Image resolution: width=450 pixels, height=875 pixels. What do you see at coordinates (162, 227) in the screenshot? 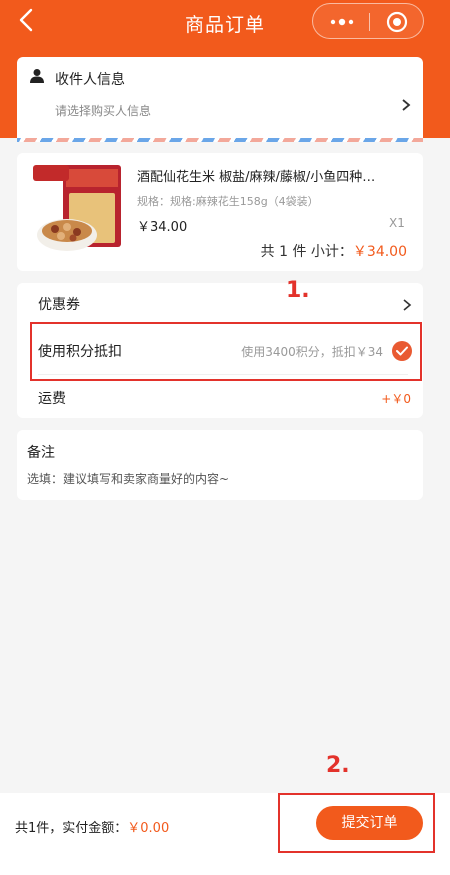
I see `product-price: ￥34.00` at bounding box center [162, 227].